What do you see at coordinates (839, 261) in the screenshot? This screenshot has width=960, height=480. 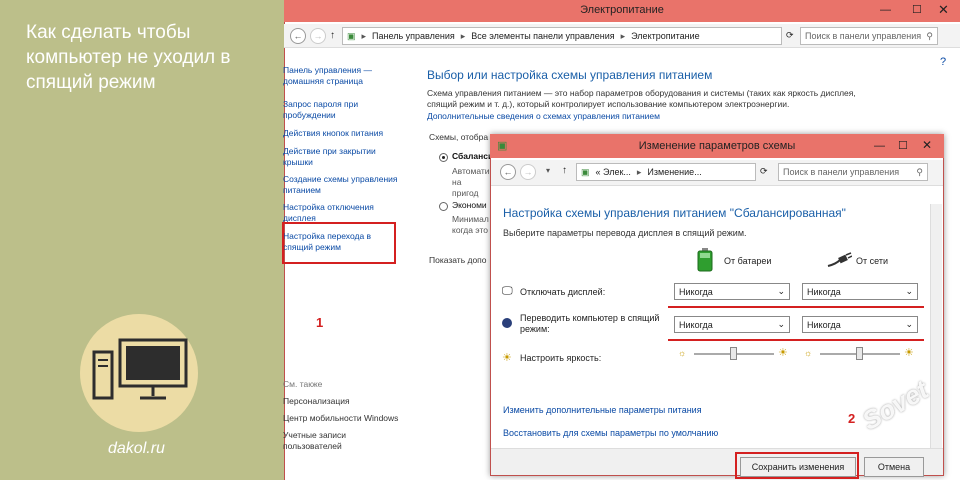 I see `plug-icon` at bounding box center [839, 261].